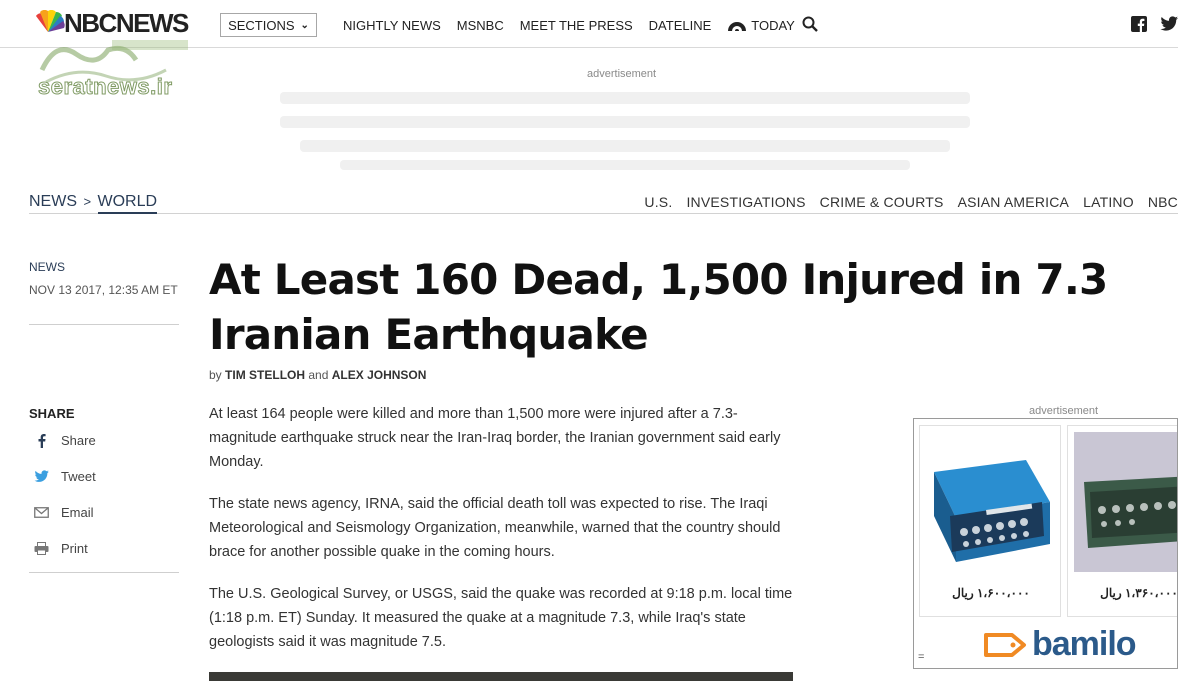 The width and height of the screenshot is (1178, 681). Describe the element at coordinates (78, 440) in the screenshot. I see `share-facebook-label: Share` at that location.